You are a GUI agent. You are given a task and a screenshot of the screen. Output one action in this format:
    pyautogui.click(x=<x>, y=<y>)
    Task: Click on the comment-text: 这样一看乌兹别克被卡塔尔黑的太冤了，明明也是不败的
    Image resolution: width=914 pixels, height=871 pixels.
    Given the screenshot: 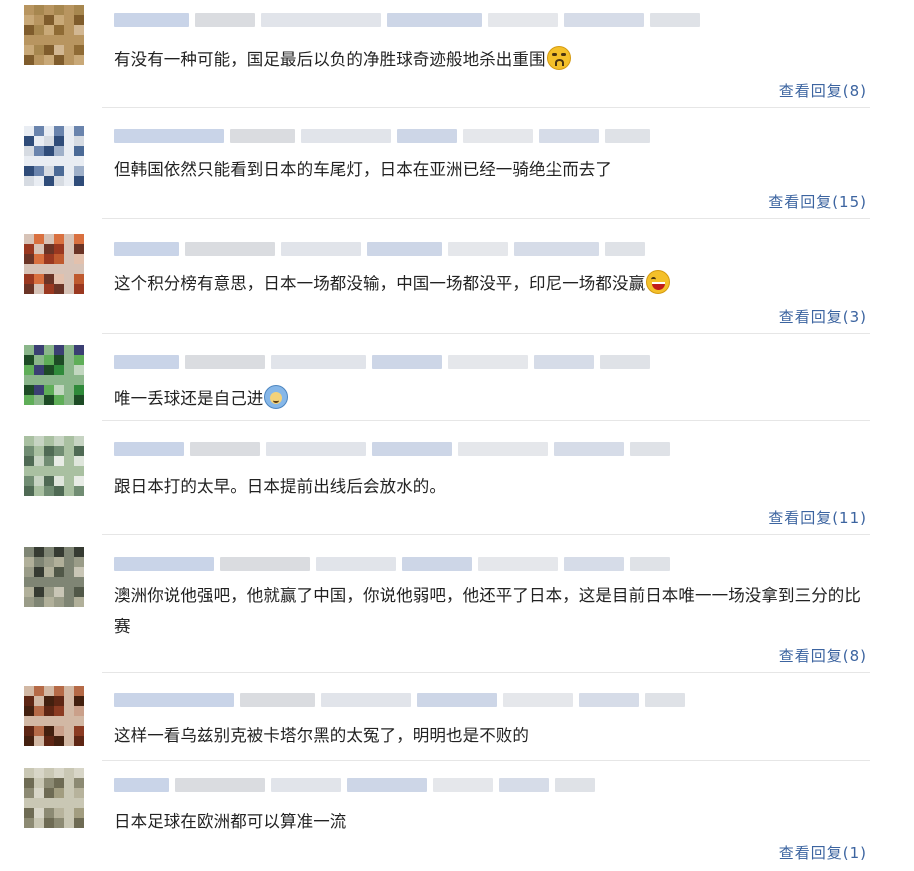 What is the action you would take?
    pyautogui.click(x=494, y=735)
    